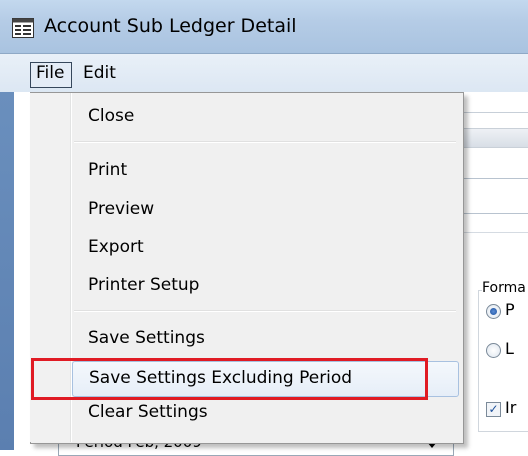 The height and width of the screenshot is (456, 528). Describe the element at coordinates (493, 409) in the screenshot. I see `include-checkbox: ✓` at that location.